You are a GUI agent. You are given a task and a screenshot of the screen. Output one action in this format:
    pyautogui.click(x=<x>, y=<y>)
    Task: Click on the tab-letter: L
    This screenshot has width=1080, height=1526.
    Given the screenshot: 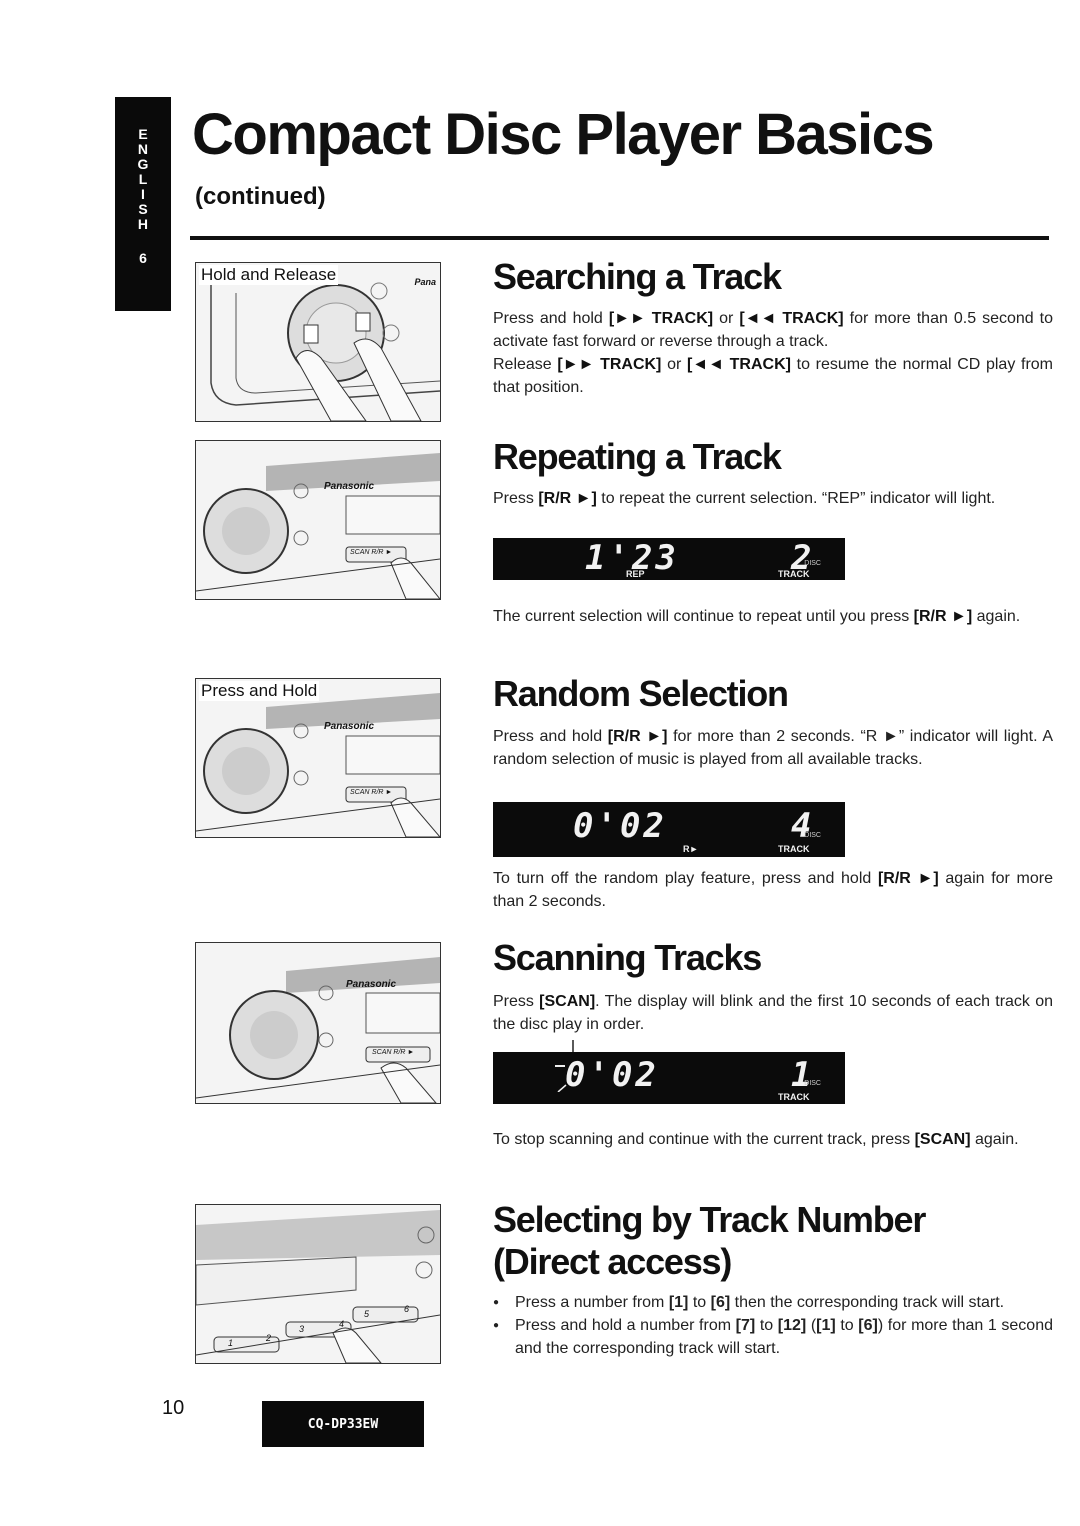 What is the action you would take?
    pyautogui.click(x=143, y=179)
    